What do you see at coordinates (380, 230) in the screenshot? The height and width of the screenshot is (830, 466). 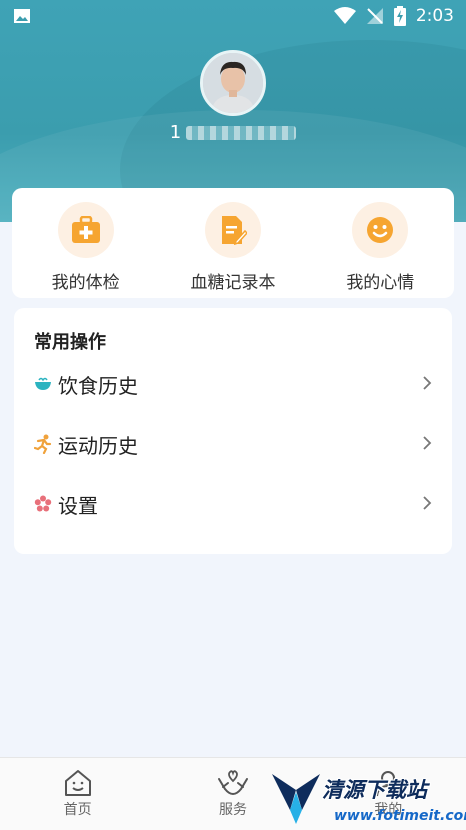 I see `smile-icon` at bounding box center [380, 230].